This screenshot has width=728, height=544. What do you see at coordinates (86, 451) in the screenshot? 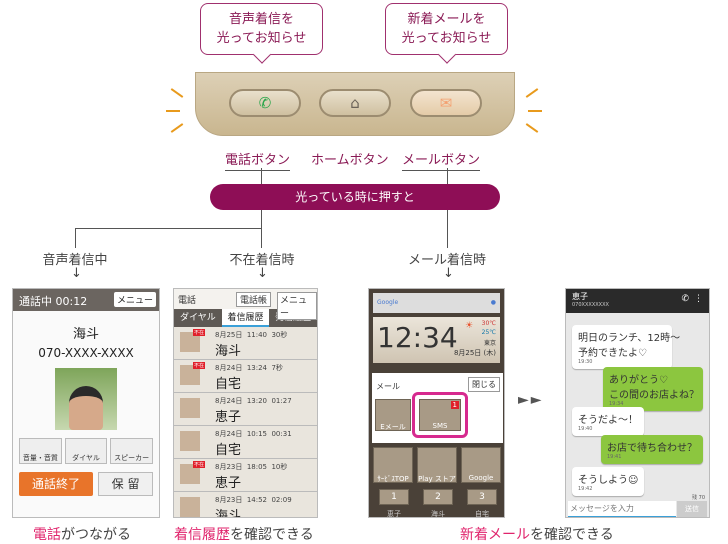
I see `dial-button: ダイヤル` at bounding box center [86, 451].